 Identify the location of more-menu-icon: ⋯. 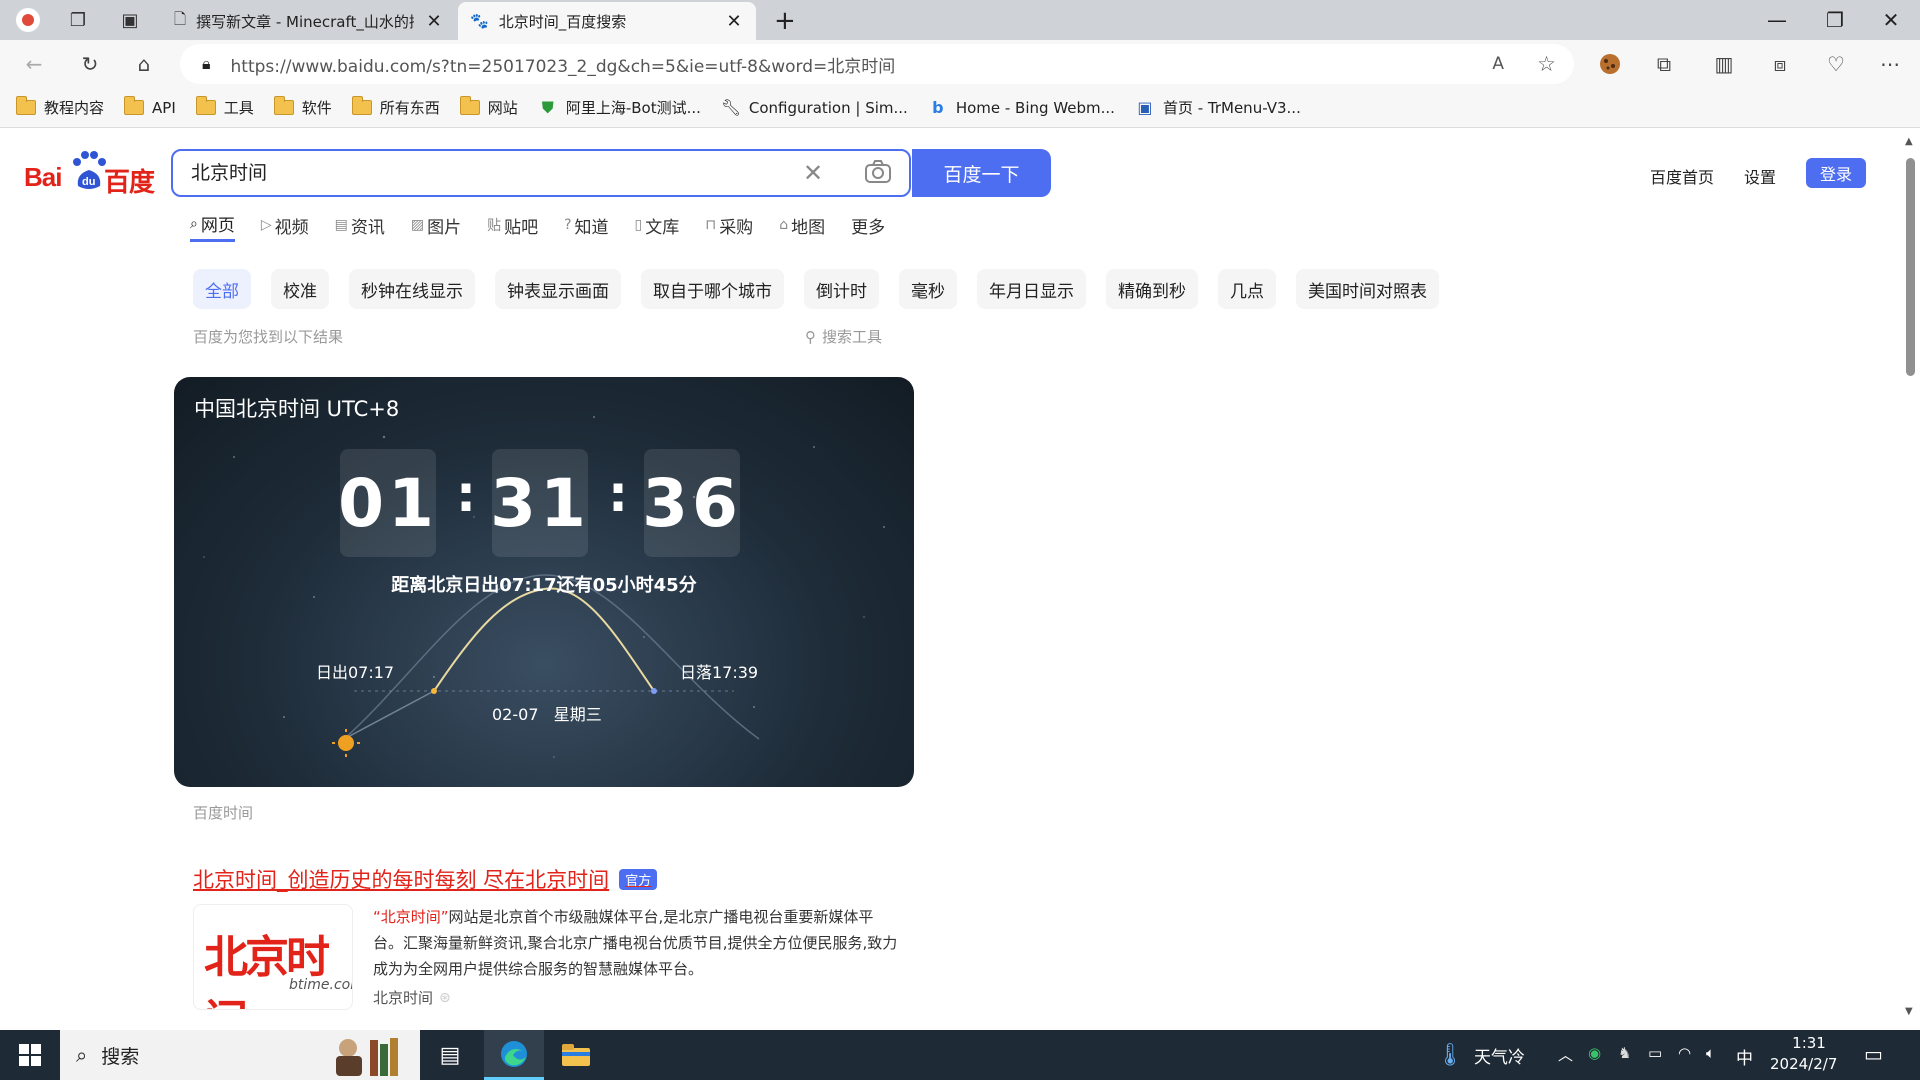
(1890, 64).